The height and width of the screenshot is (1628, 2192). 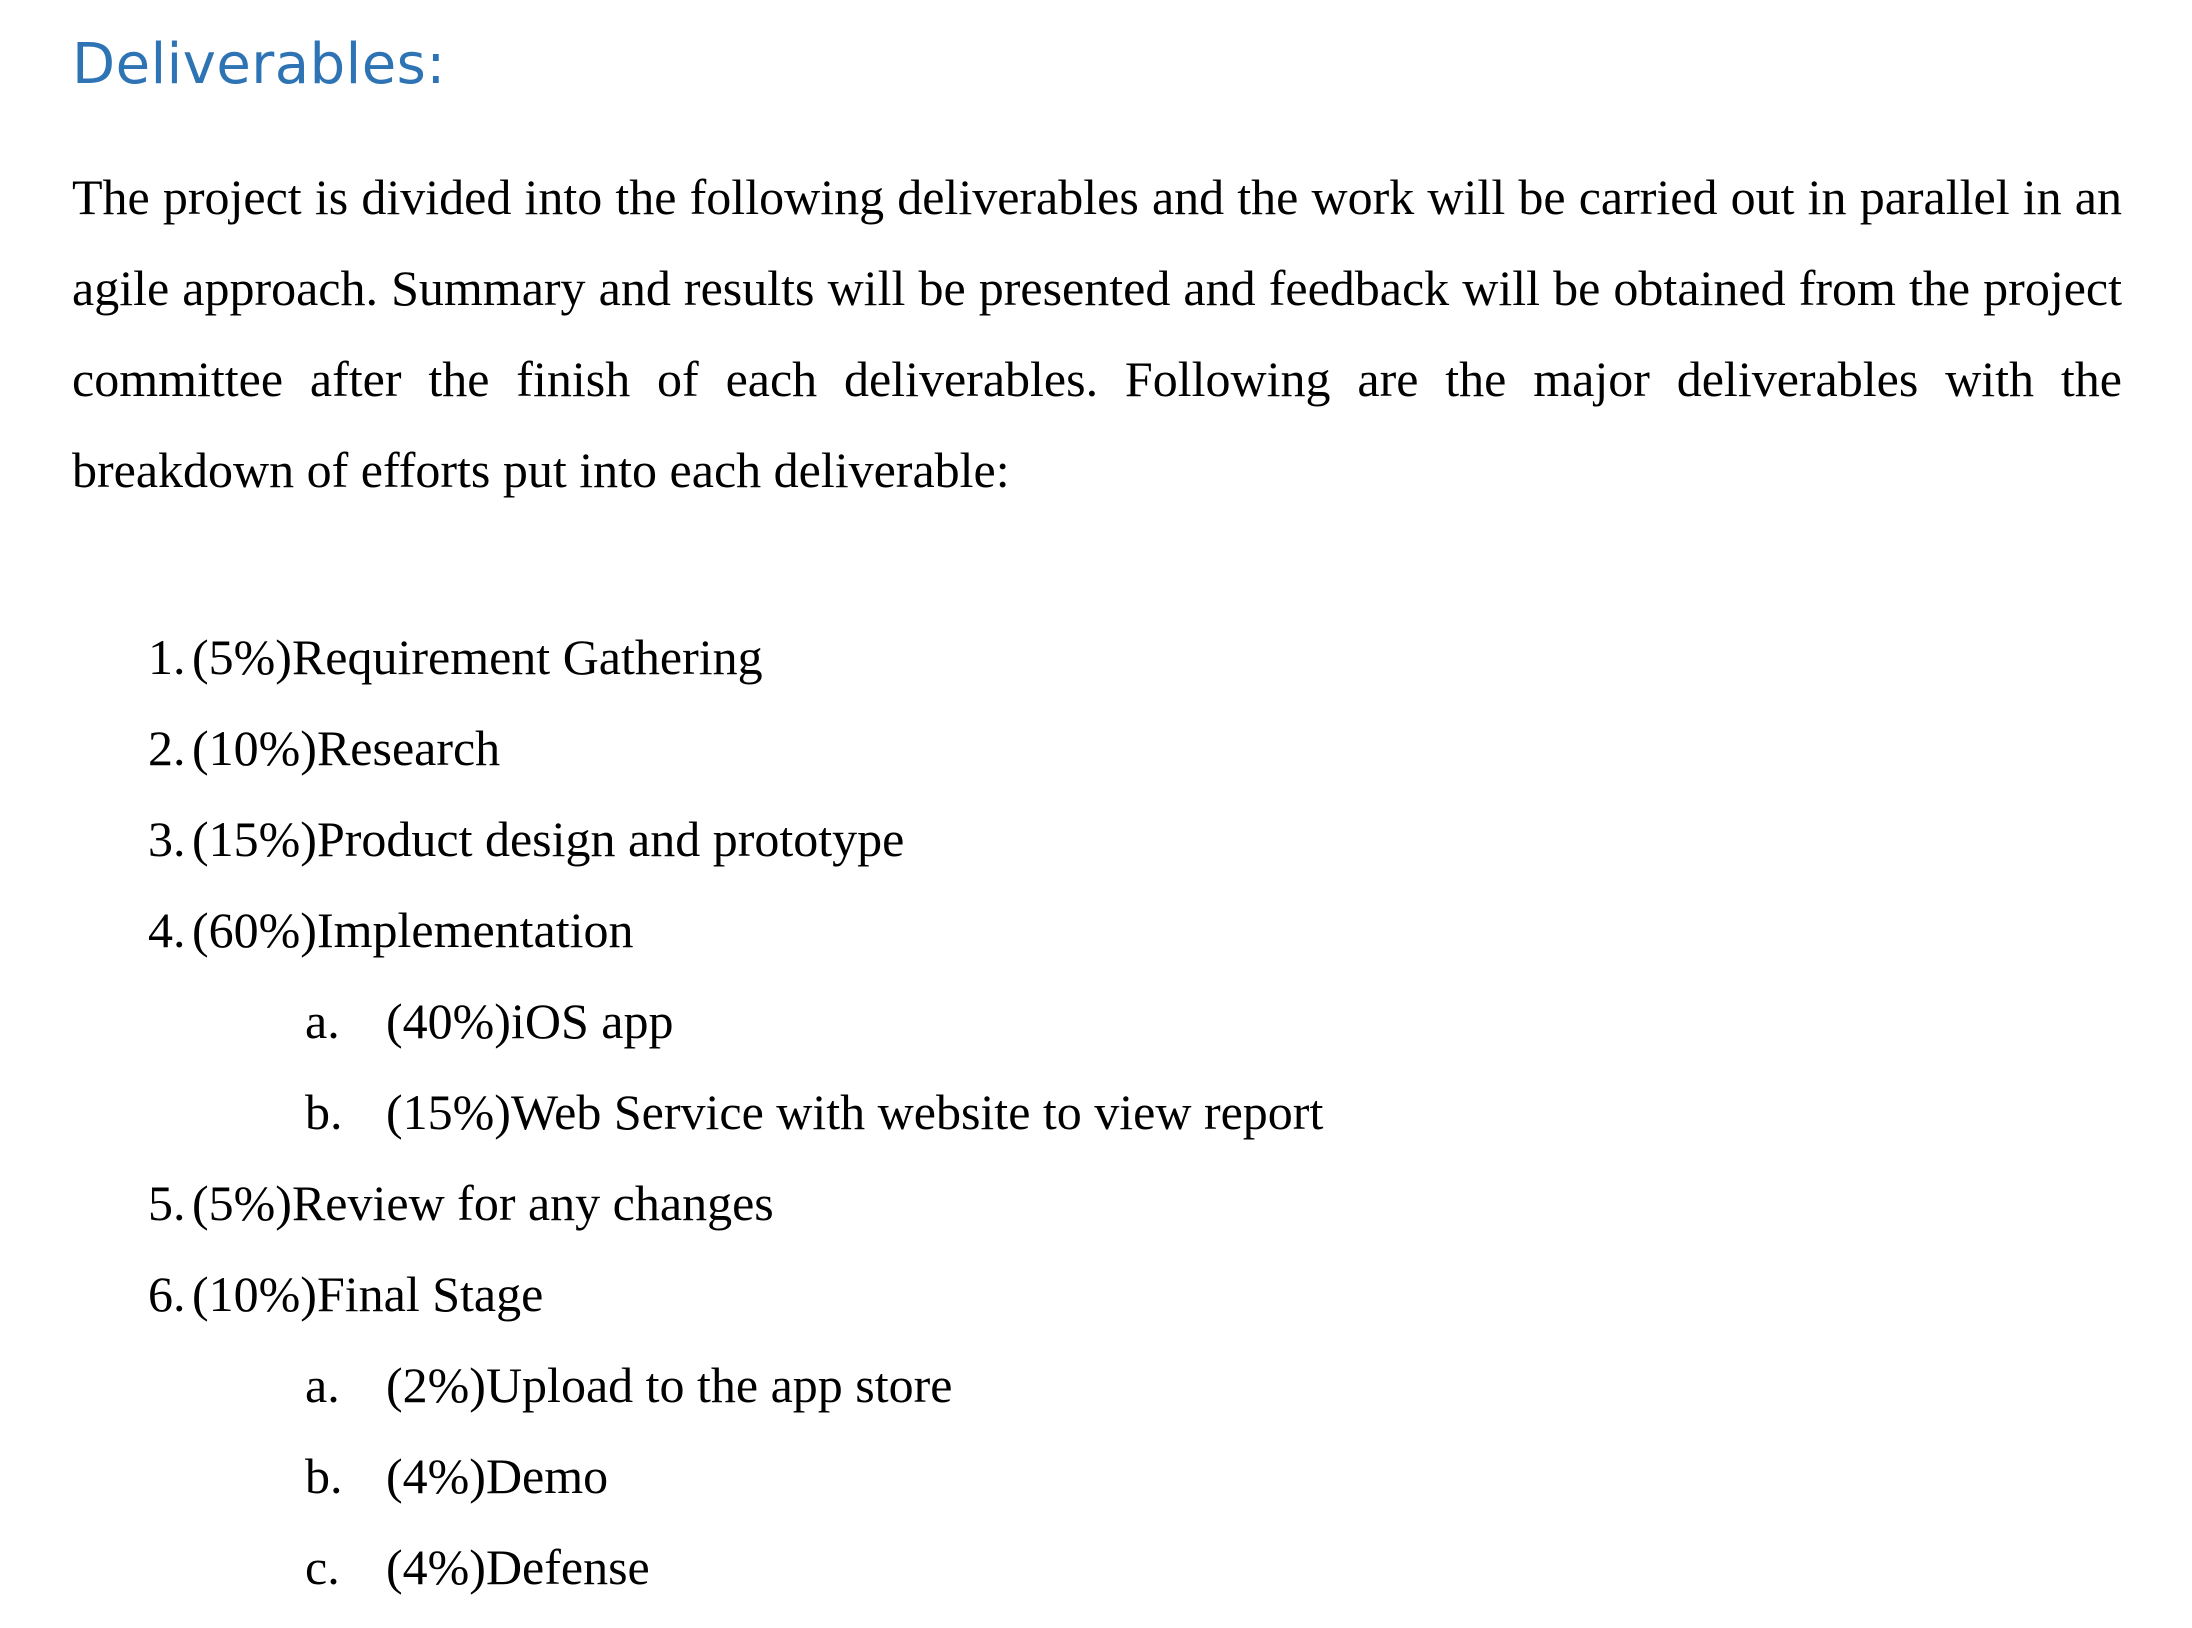 I want to click on deliverable-text: (5%)Review for any changes, so click(x=483, y=1203).